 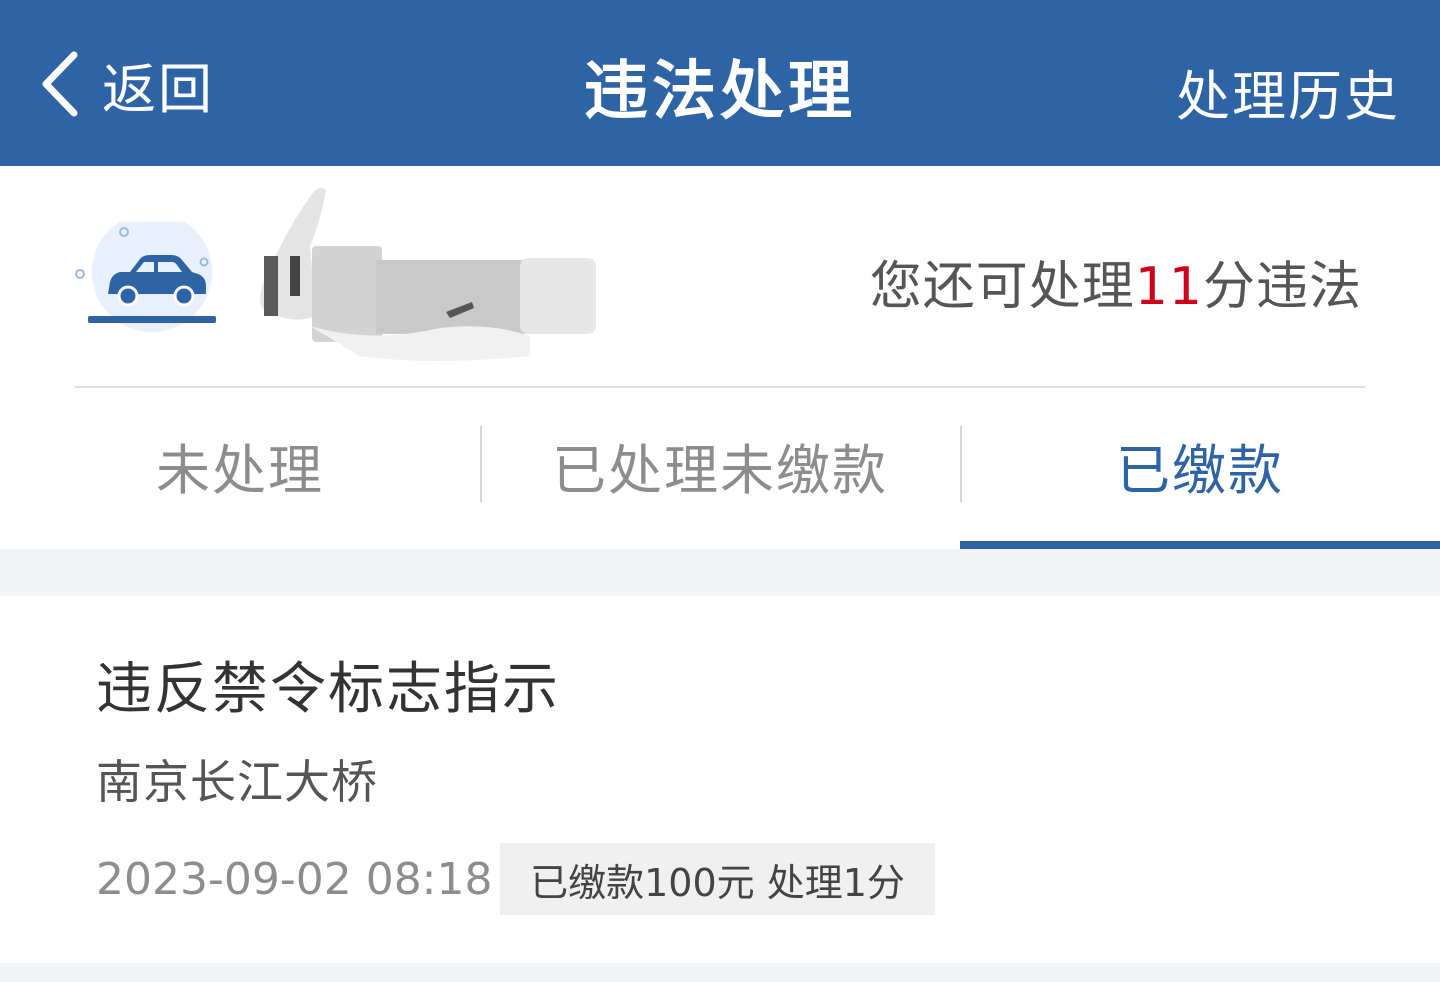 I want to click on tab-processed-unpaid: 已处理未缴款, so click(x=720, y=468).